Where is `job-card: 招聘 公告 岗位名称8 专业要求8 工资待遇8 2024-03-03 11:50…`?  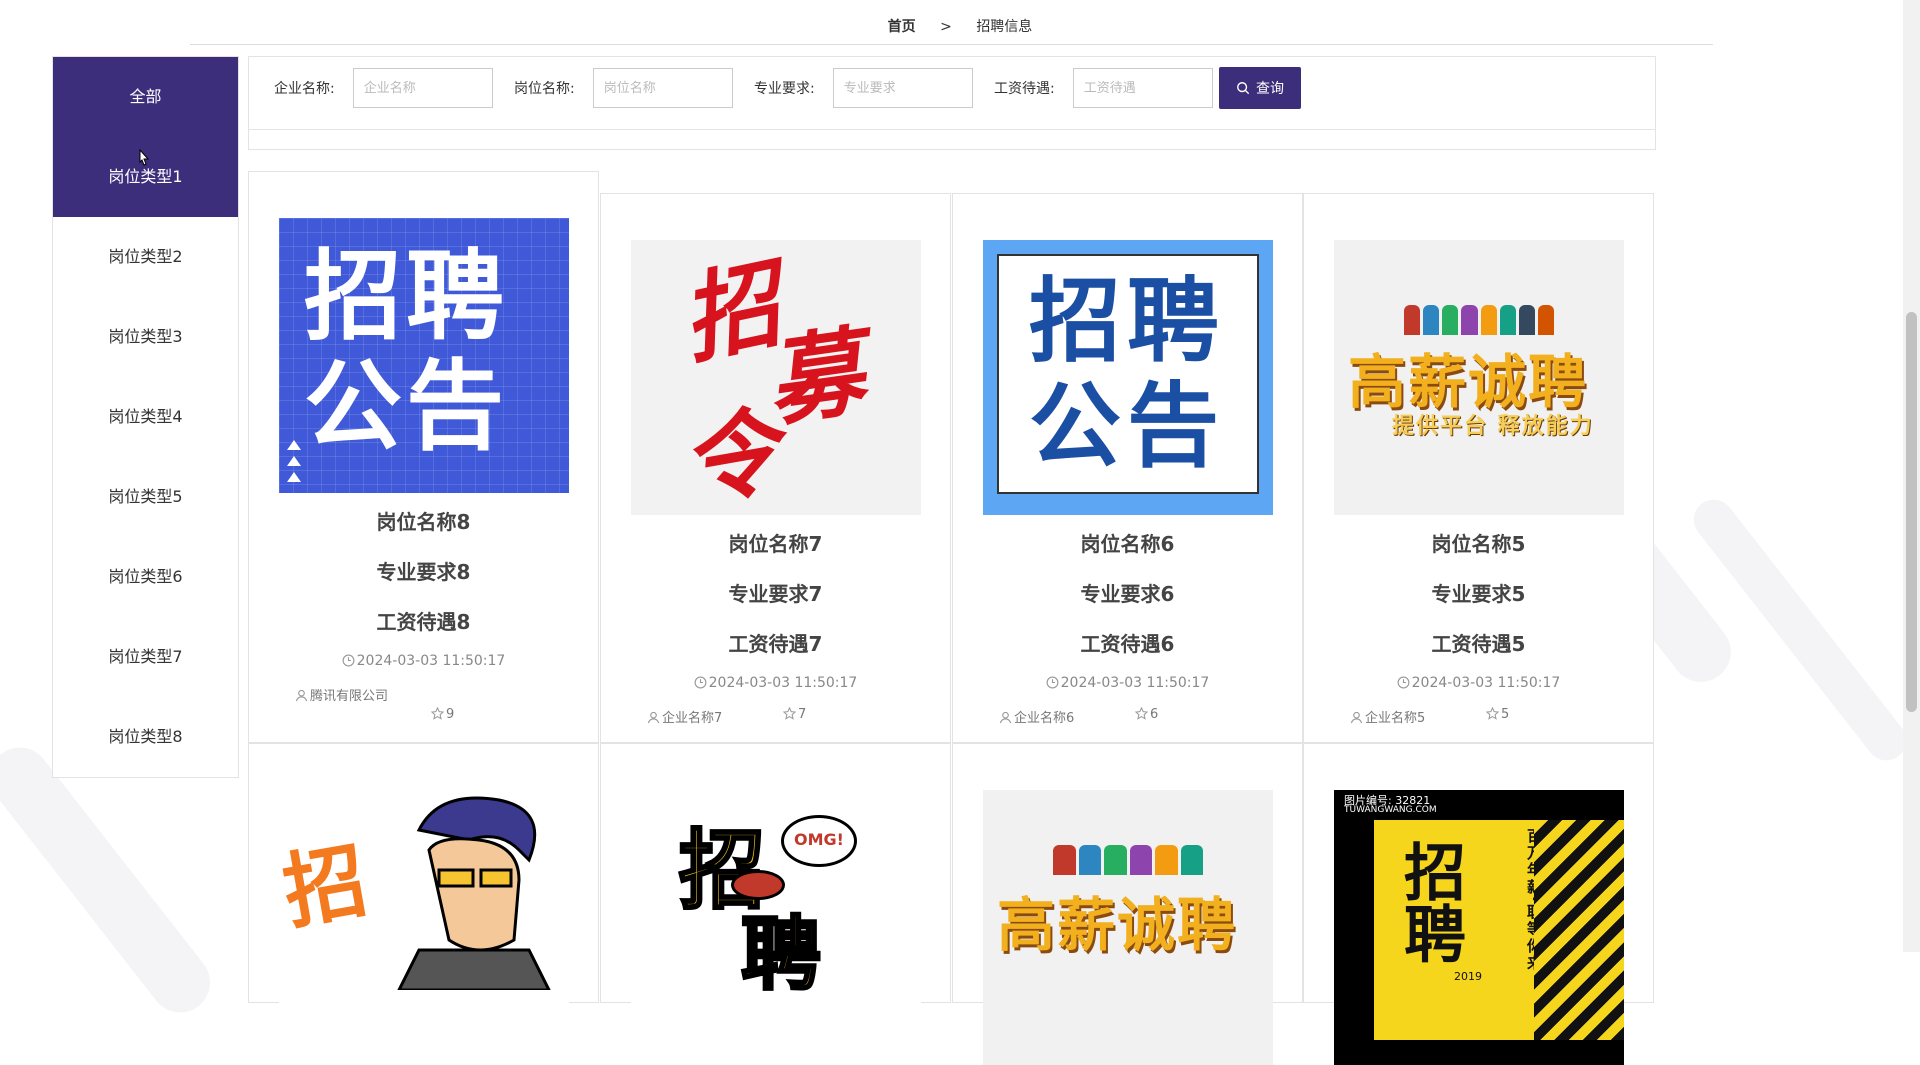 job-card: 招聘 公告 岗位名称8 专业要求8 工资待遇8 2024-03-03 11:50… is located at coordinates (423, 457).